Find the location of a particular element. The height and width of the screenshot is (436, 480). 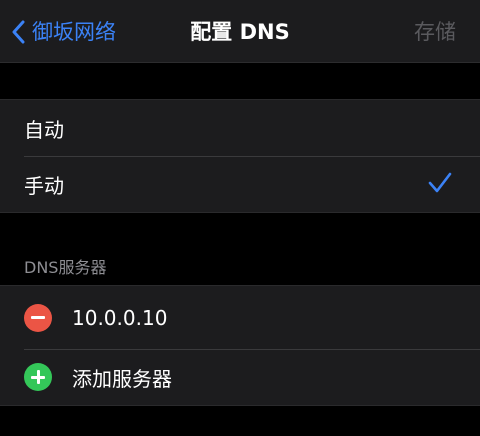

back-button: 御坂网络 is located at coordinates (64, 32).